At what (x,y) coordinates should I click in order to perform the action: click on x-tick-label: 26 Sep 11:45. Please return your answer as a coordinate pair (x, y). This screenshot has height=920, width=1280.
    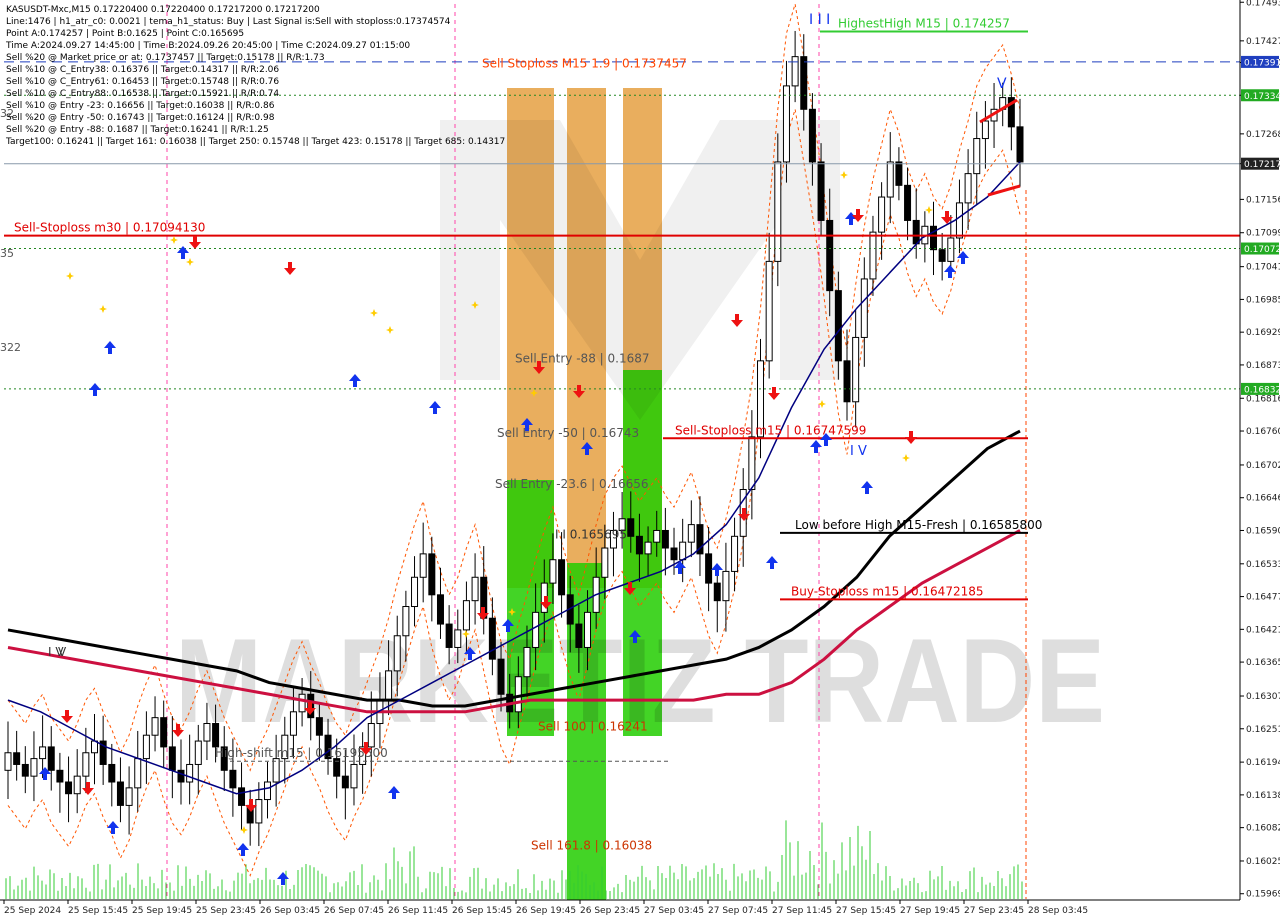
    Looking at the image, I should click on (418, 911).